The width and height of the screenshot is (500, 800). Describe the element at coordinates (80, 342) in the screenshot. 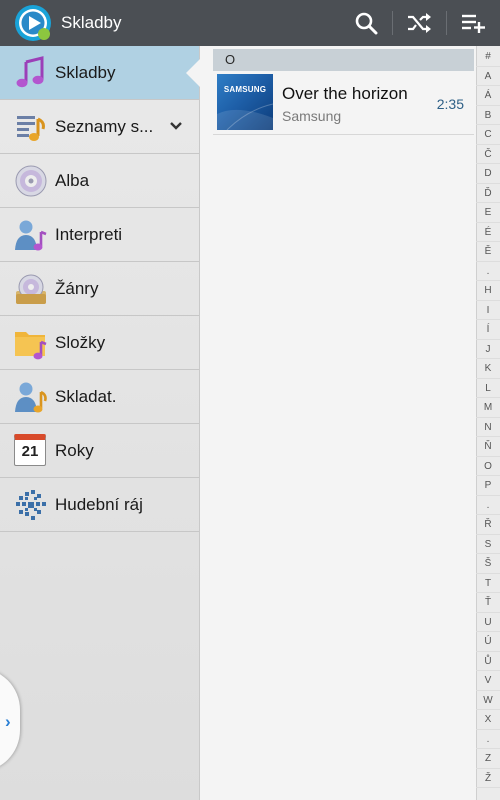

I see `sidebar-item-label: Složky` at that location.